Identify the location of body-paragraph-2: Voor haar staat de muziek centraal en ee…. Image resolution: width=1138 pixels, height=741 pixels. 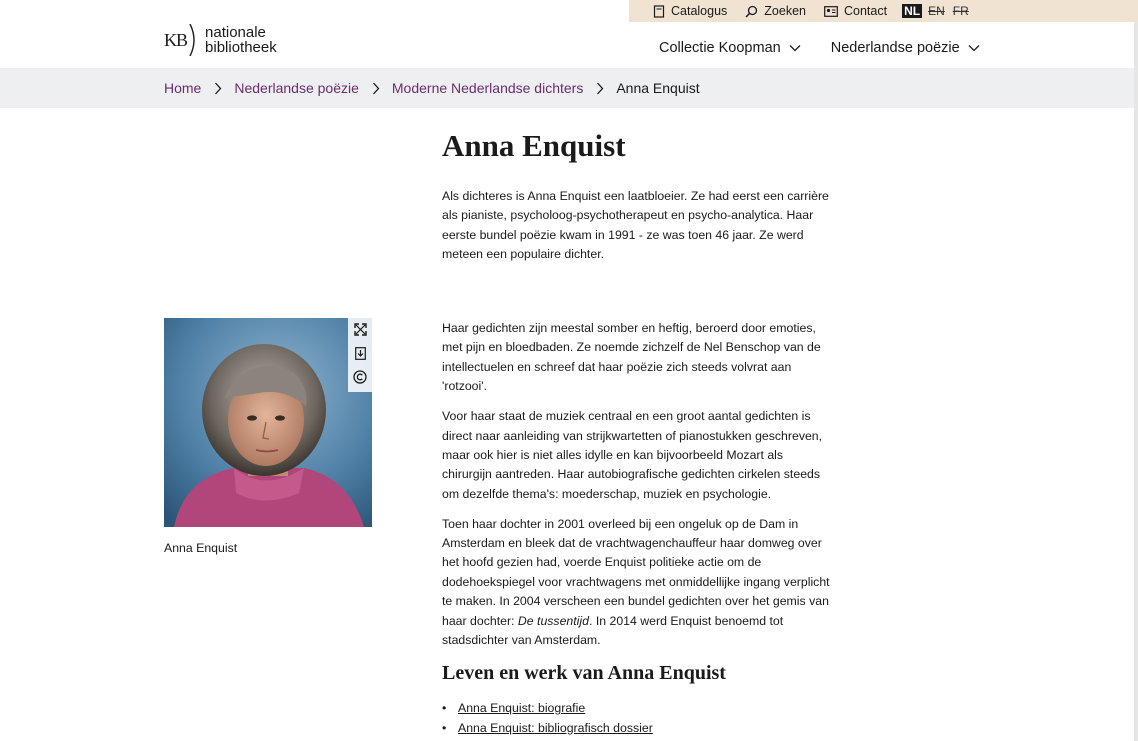
(632, 455).